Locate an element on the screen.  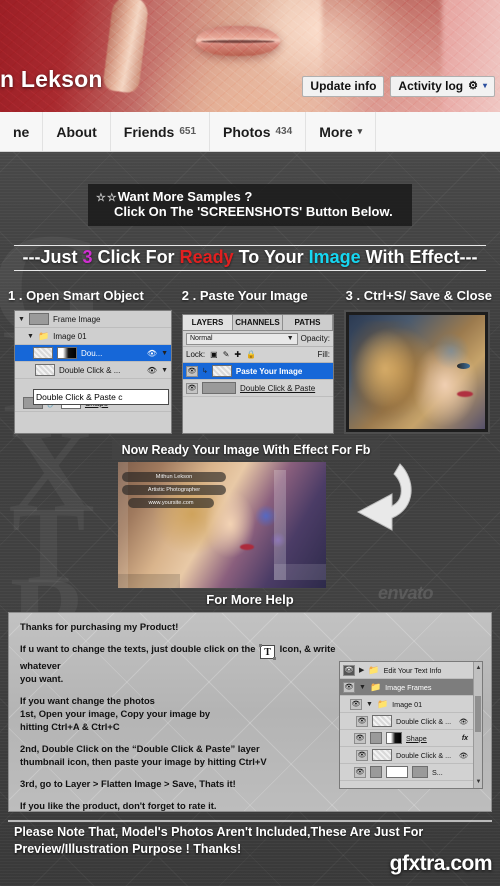
panel-tabs: LAYERS CHANNELS PATHS is located at coordinates (258, 323).